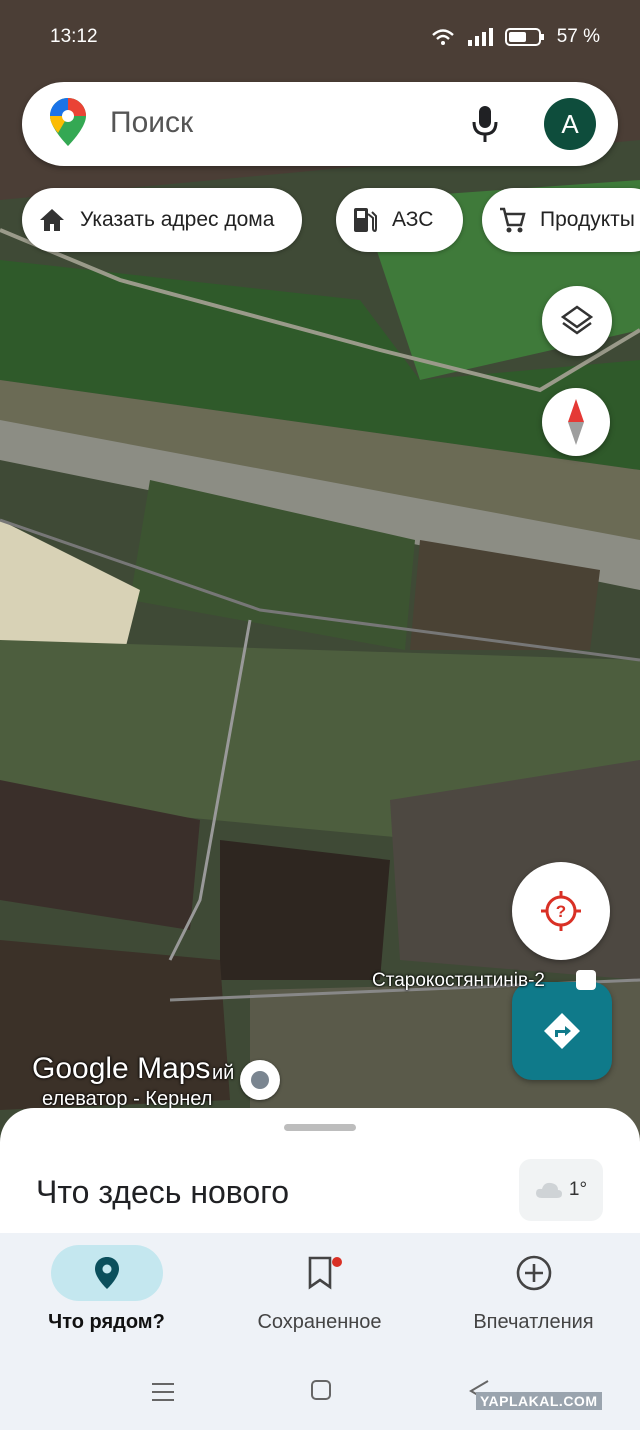  Describe the element at coordinates (548, 1190) in the screenshot. I see `cloud-icon` at that location.